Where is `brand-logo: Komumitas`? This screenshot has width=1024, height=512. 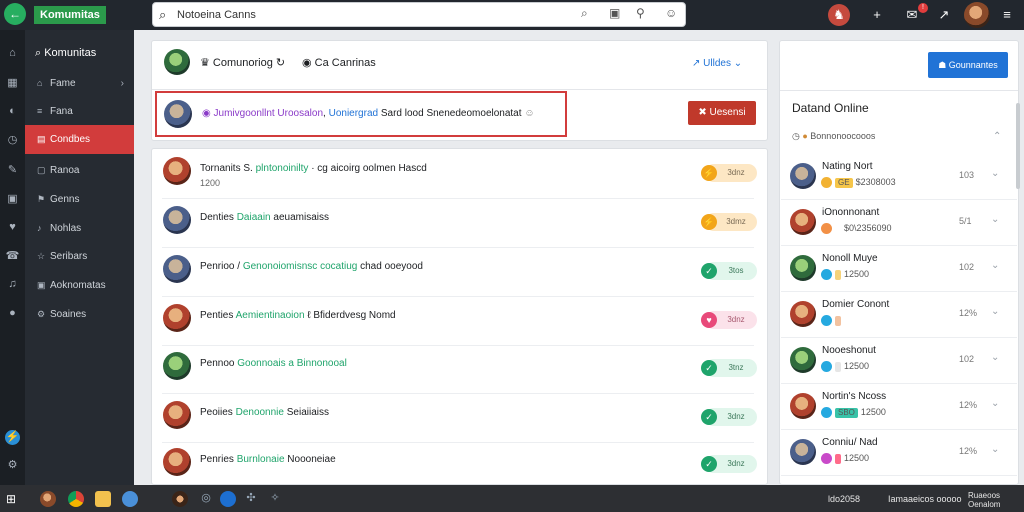 brand-logo: Komumitas is located at coordinates (70, 15).